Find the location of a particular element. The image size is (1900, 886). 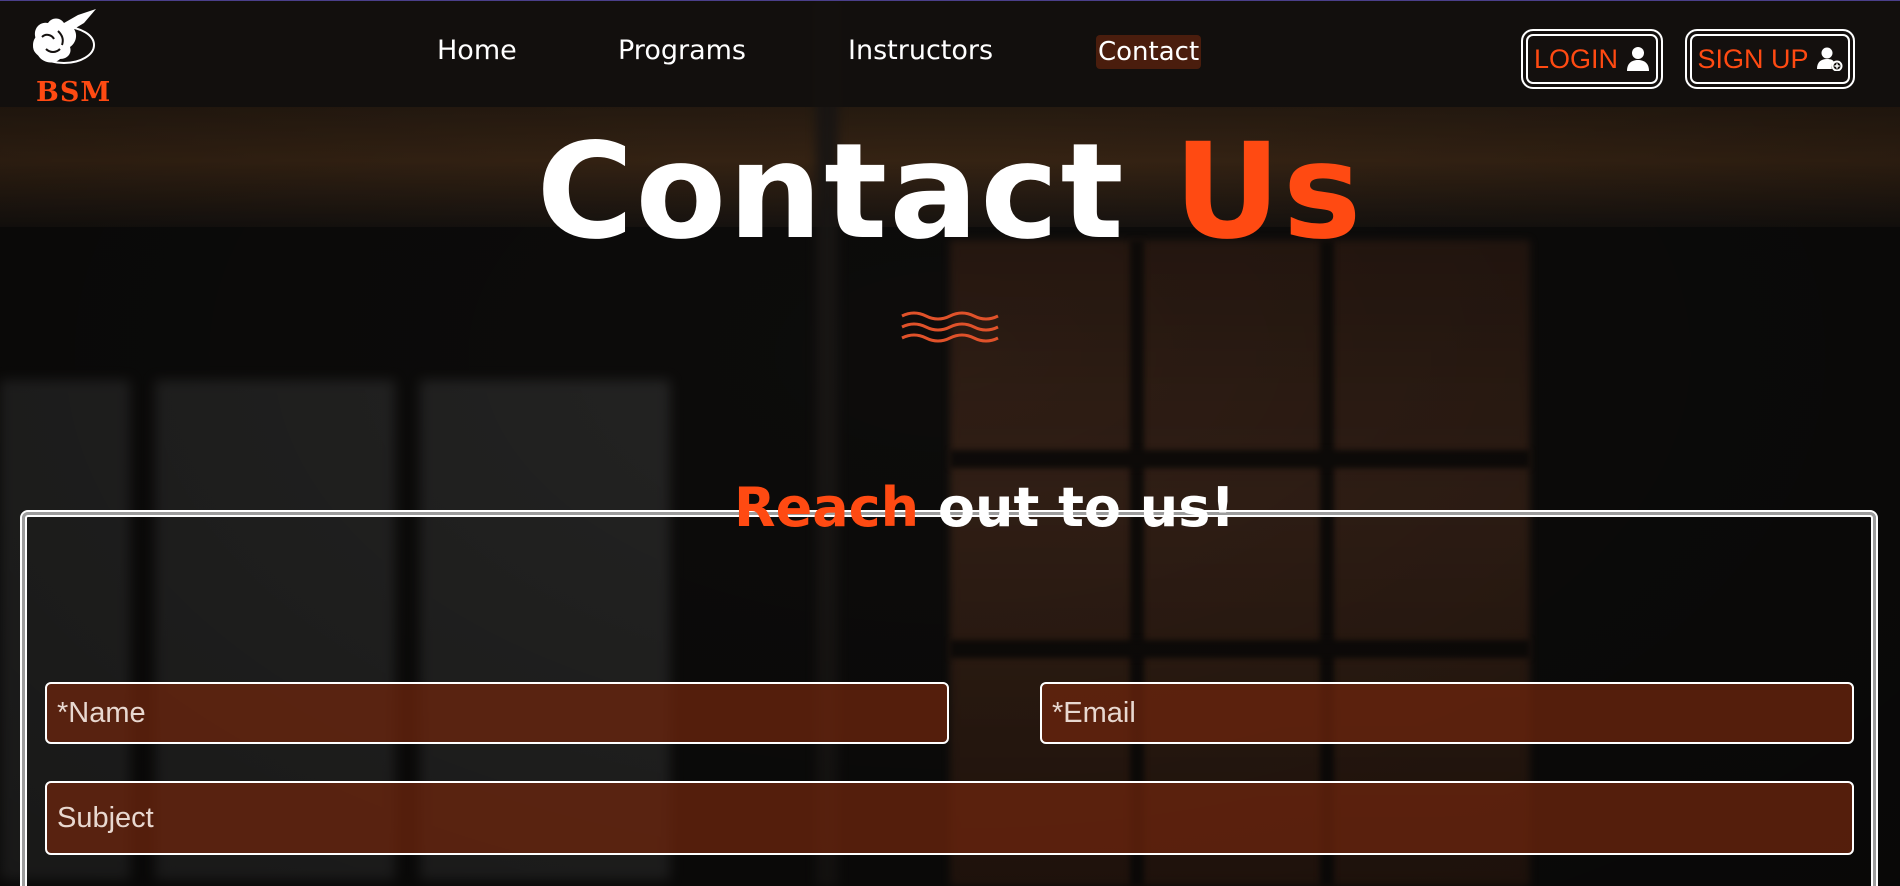

user-add-icon is located at coordinates (1829, 59).